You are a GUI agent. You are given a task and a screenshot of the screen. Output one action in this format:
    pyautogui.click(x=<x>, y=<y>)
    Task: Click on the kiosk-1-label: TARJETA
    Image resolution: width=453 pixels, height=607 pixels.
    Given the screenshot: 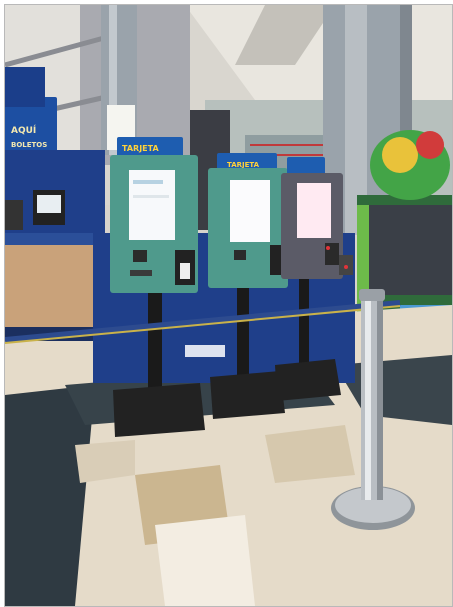 What is the action you would take?
    pyautogui.click(x=140, y=148)
    